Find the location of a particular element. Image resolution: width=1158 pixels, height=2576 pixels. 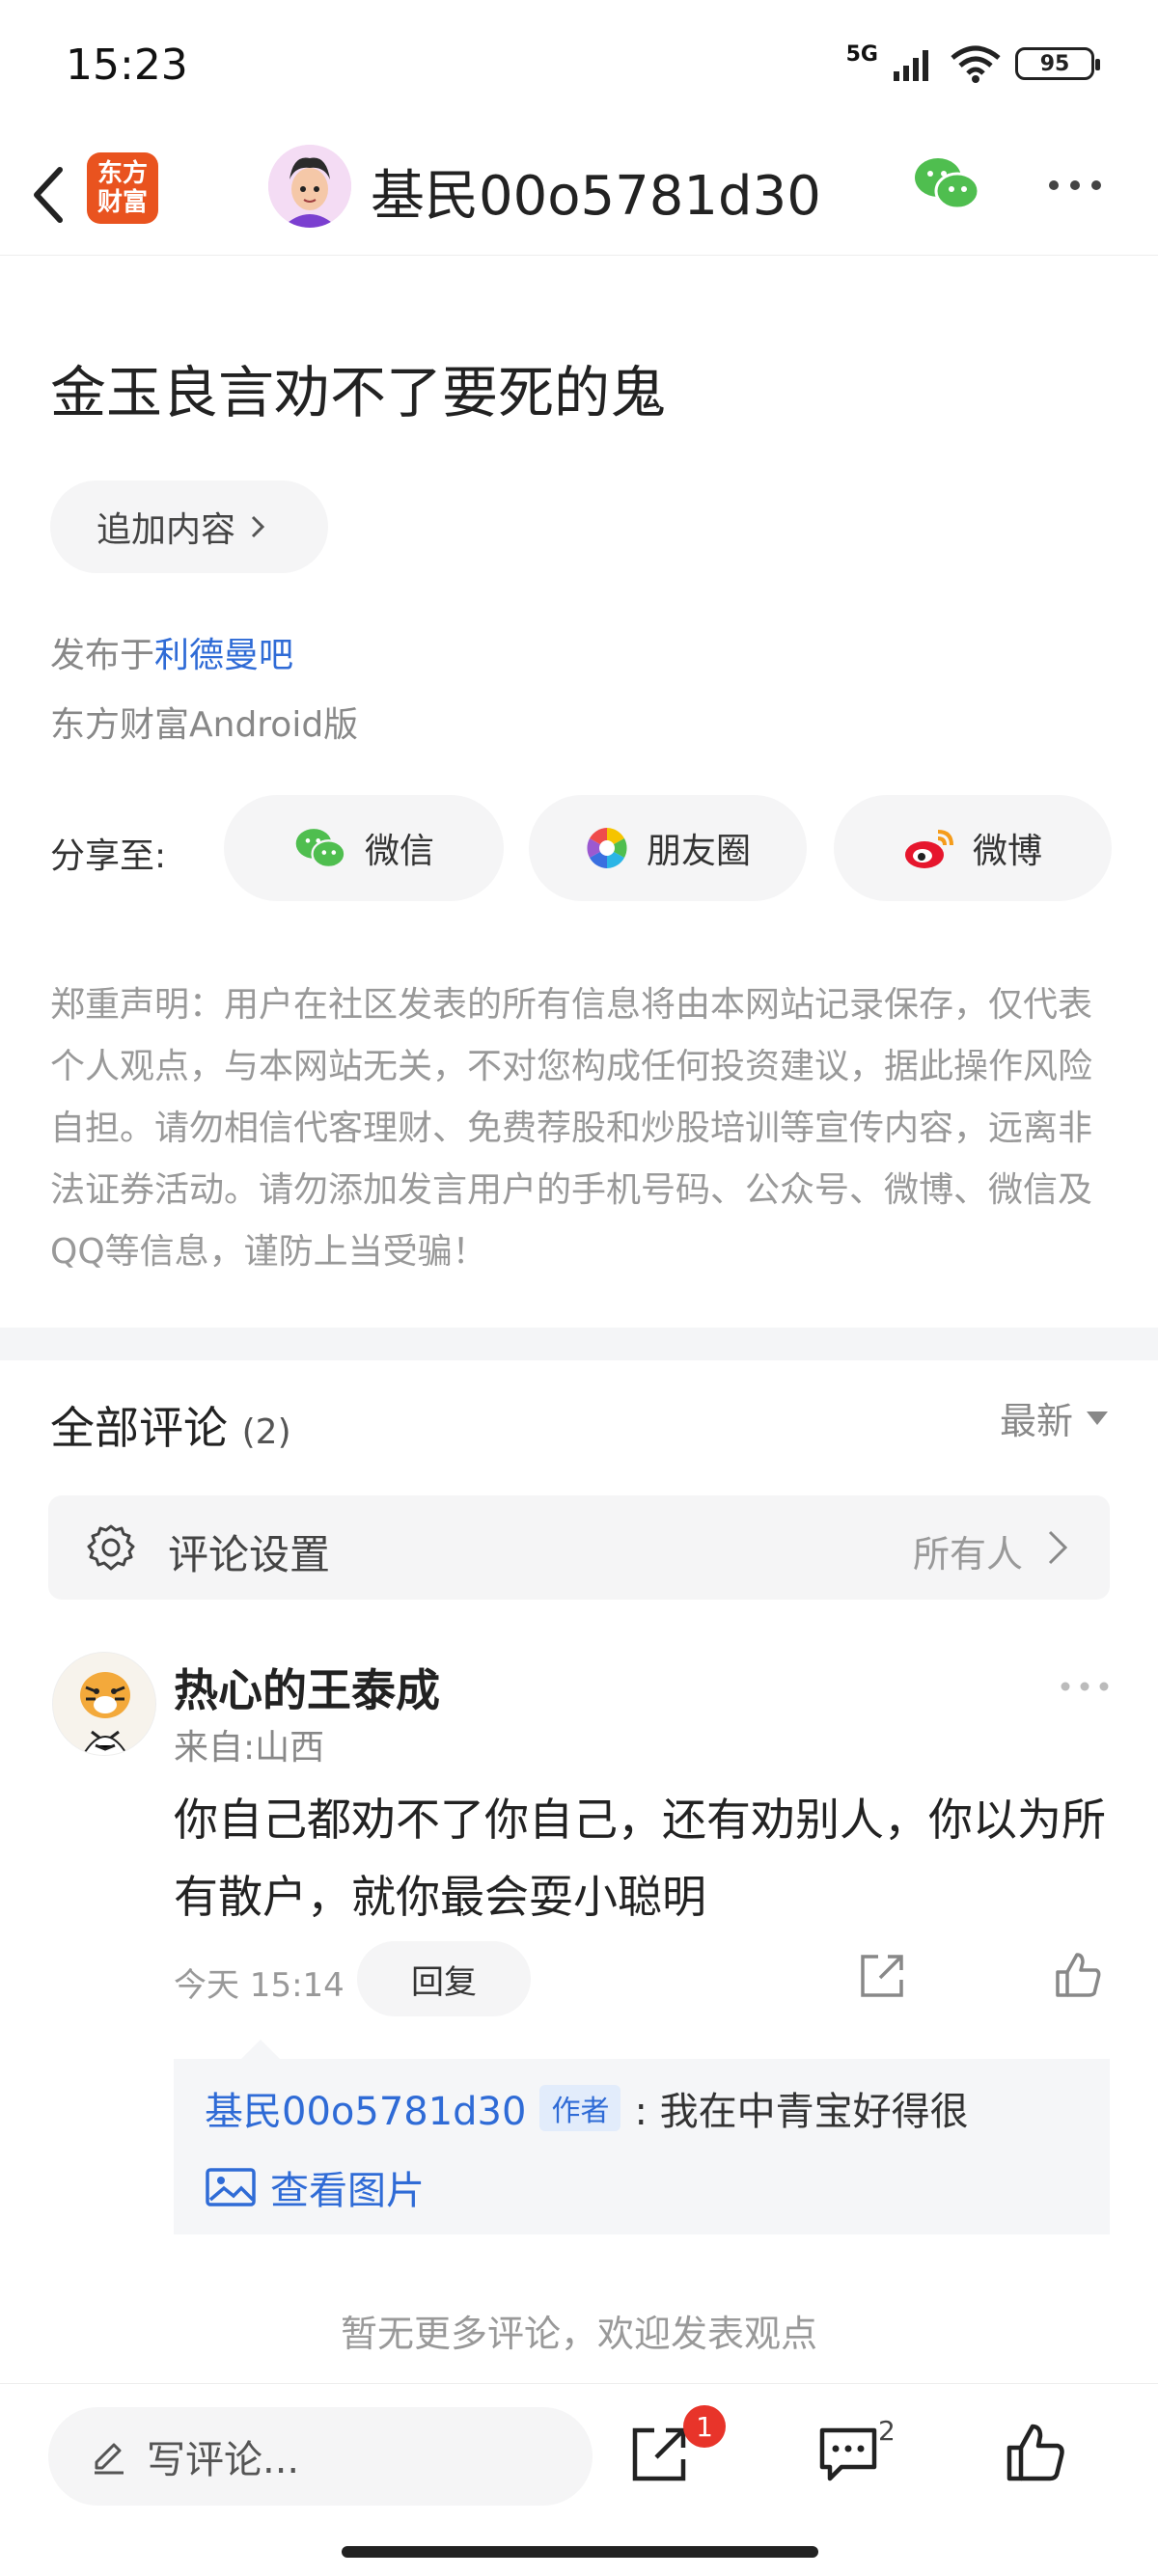

comment-time: 今天 15:14 is located at coordinates (259, 1985).